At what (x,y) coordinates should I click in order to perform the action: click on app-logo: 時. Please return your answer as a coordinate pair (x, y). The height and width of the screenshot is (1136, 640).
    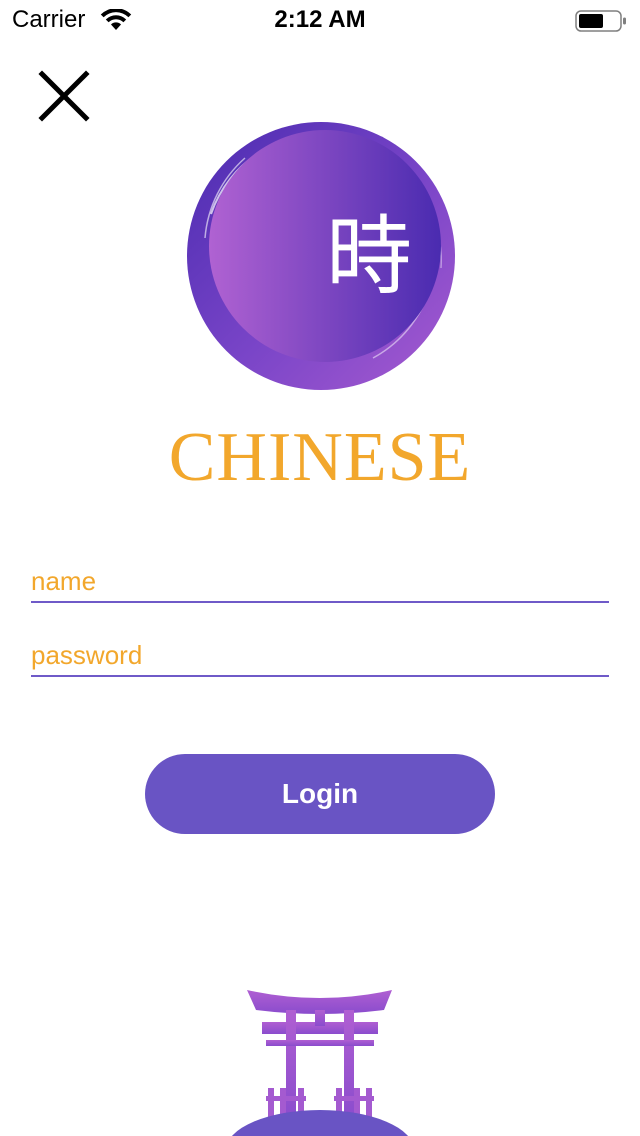
    Looking at the image, I should click on (321, 256).